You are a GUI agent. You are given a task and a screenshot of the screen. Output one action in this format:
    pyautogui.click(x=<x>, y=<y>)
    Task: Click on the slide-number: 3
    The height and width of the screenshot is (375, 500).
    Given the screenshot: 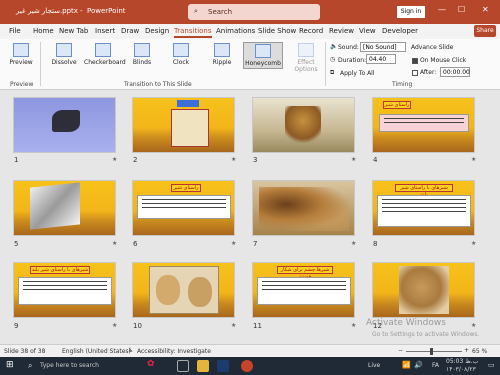 What is the action you would take?
    pyautogui.click(x=255, y=160)
    